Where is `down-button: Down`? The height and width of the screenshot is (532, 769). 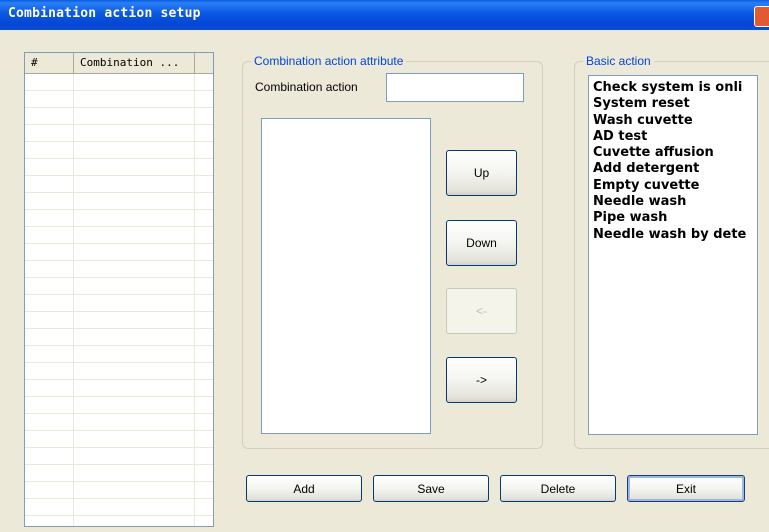 down-button: Down is located at coordinates (481, 243).